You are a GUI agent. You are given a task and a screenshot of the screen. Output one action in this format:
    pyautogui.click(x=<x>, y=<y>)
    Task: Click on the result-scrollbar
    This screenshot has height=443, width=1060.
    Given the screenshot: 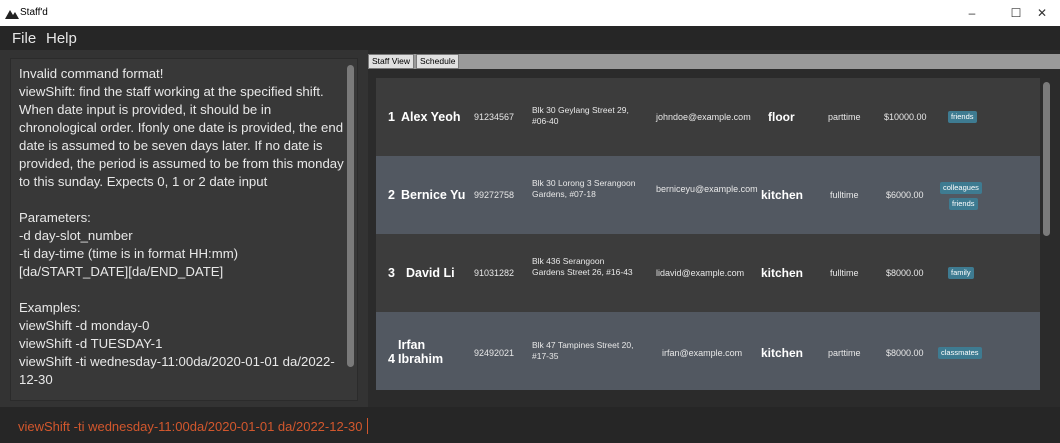 What is the action you would take?
    pyautogui.click(x=350, y=216)
    